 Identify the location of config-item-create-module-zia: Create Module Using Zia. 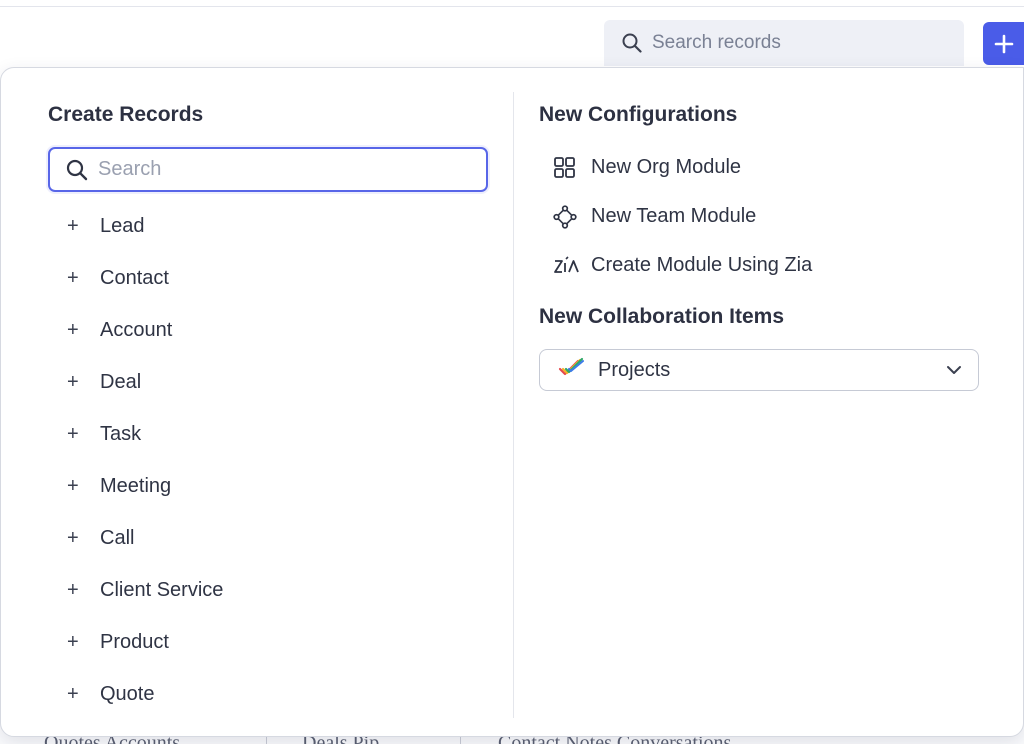
(682, 265).